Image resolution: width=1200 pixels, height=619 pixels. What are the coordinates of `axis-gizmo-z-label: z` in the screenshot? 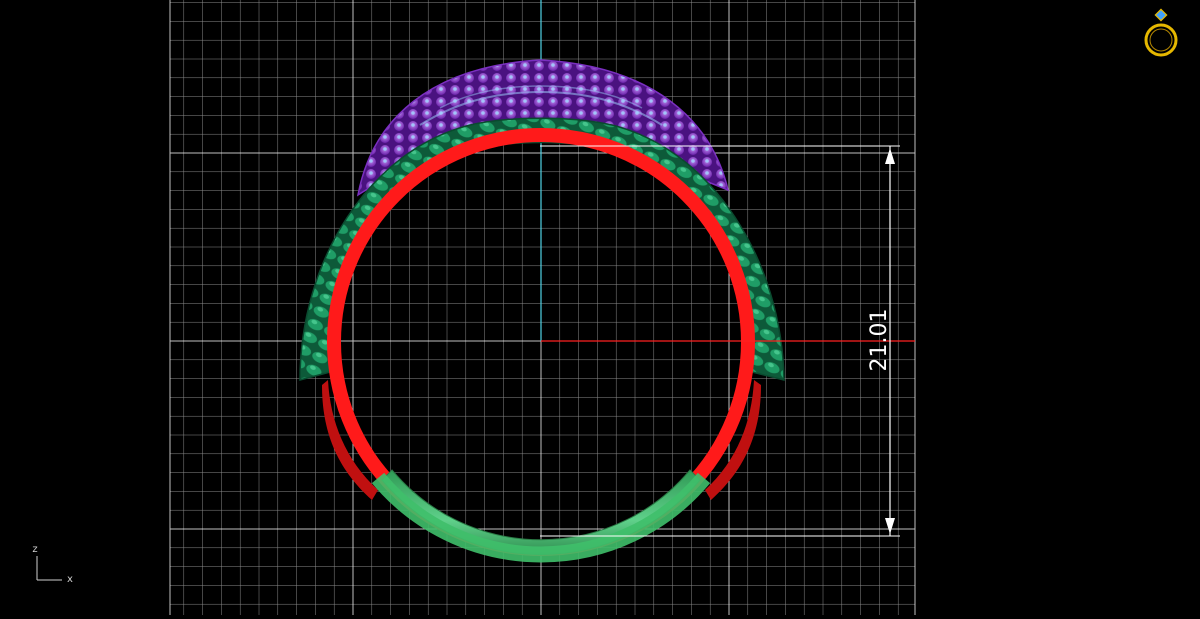 It's located at (34, 549).